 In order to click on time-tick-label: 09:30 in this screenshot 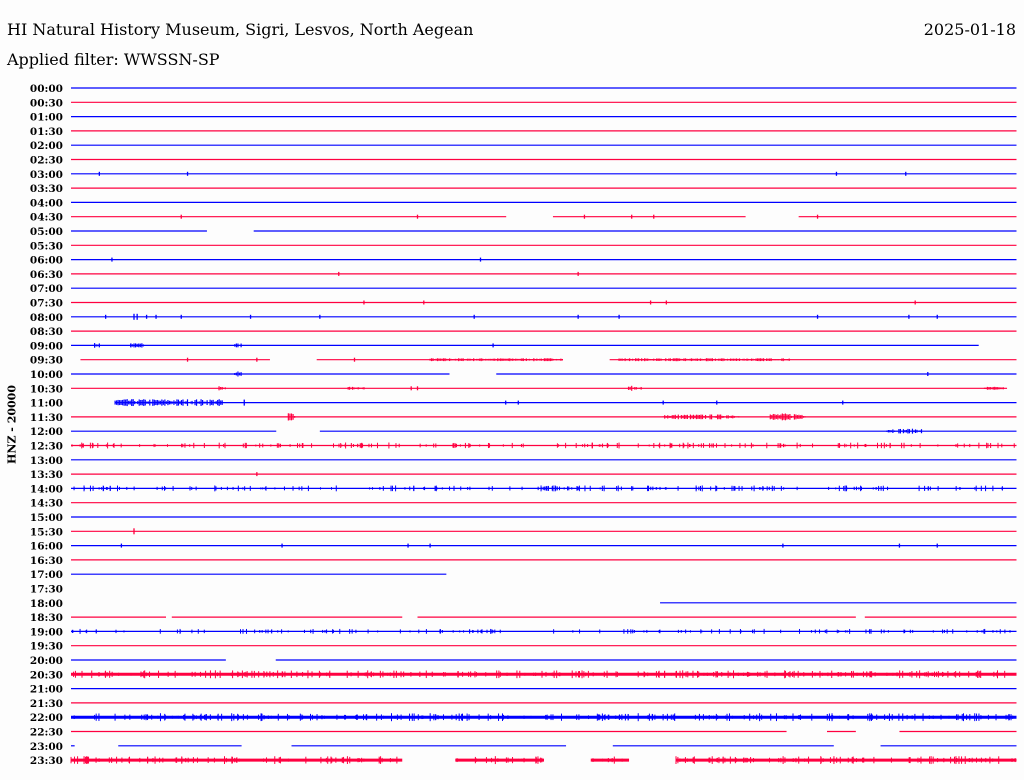, I will do `click(46, 361)`.